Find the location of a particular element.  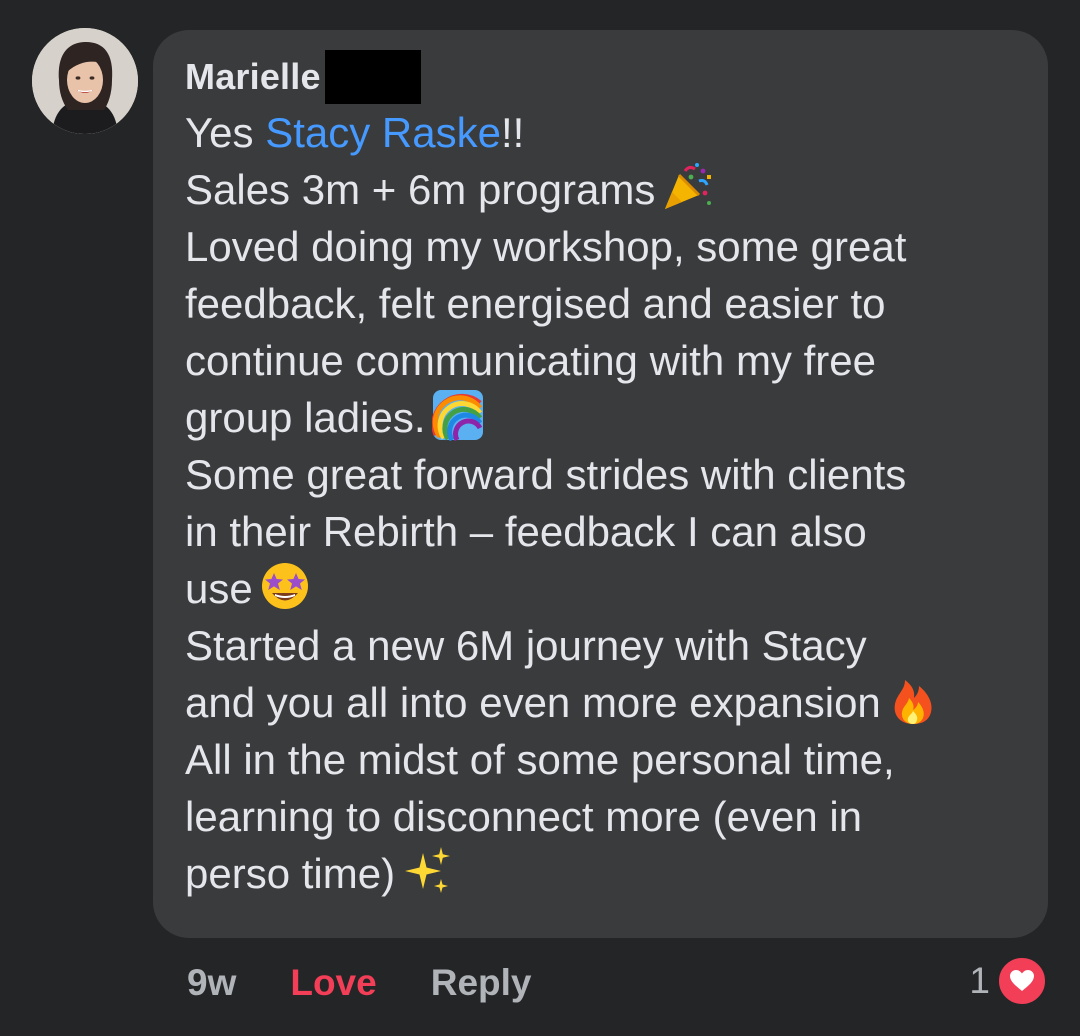

comment-line: in their Rebirth – feedback I can also is located at coordinates (610, 531).